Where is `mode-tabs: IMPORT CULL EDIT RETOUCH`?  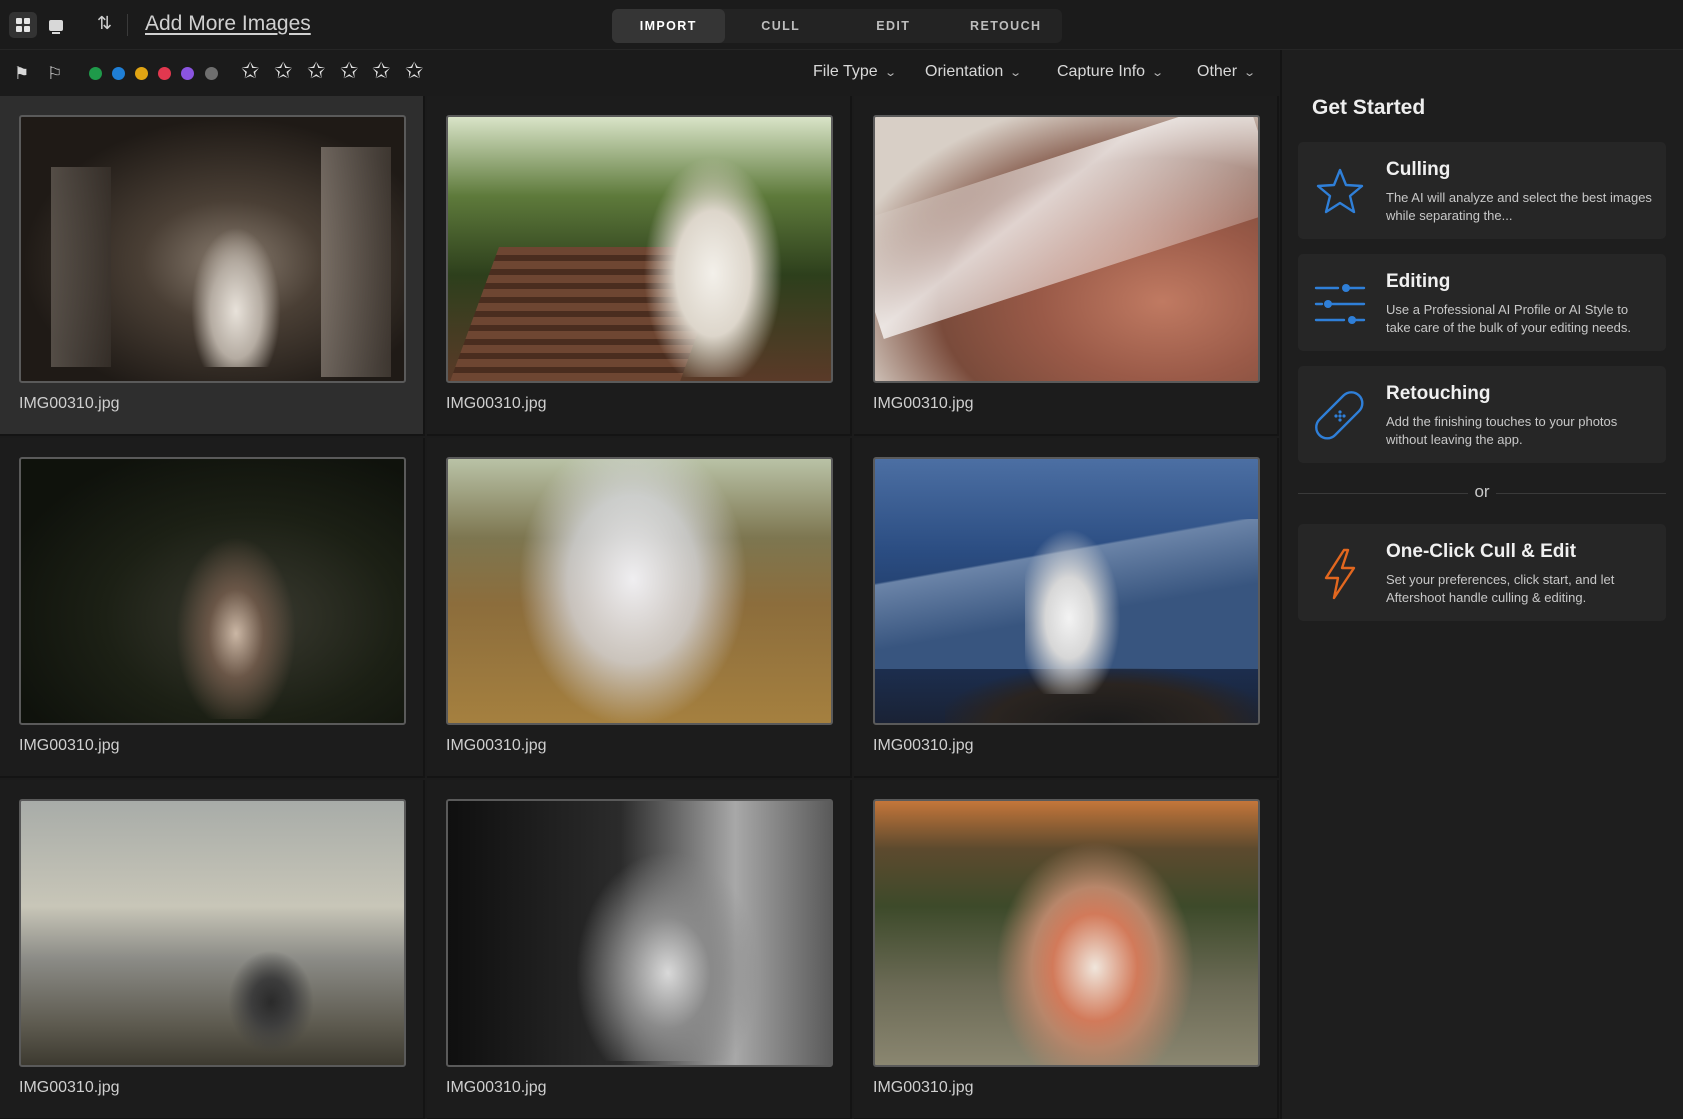 mode-tabs: IMPORT CULL EDIT RETOUCH is located at coordinates (837, 26).